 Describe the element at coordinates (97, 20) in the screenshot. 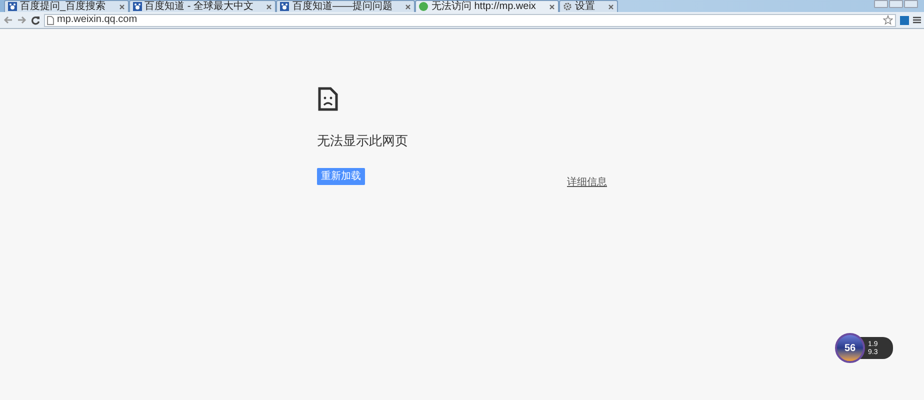

I see `address-text: mp.weixin.qq.com` at that location.